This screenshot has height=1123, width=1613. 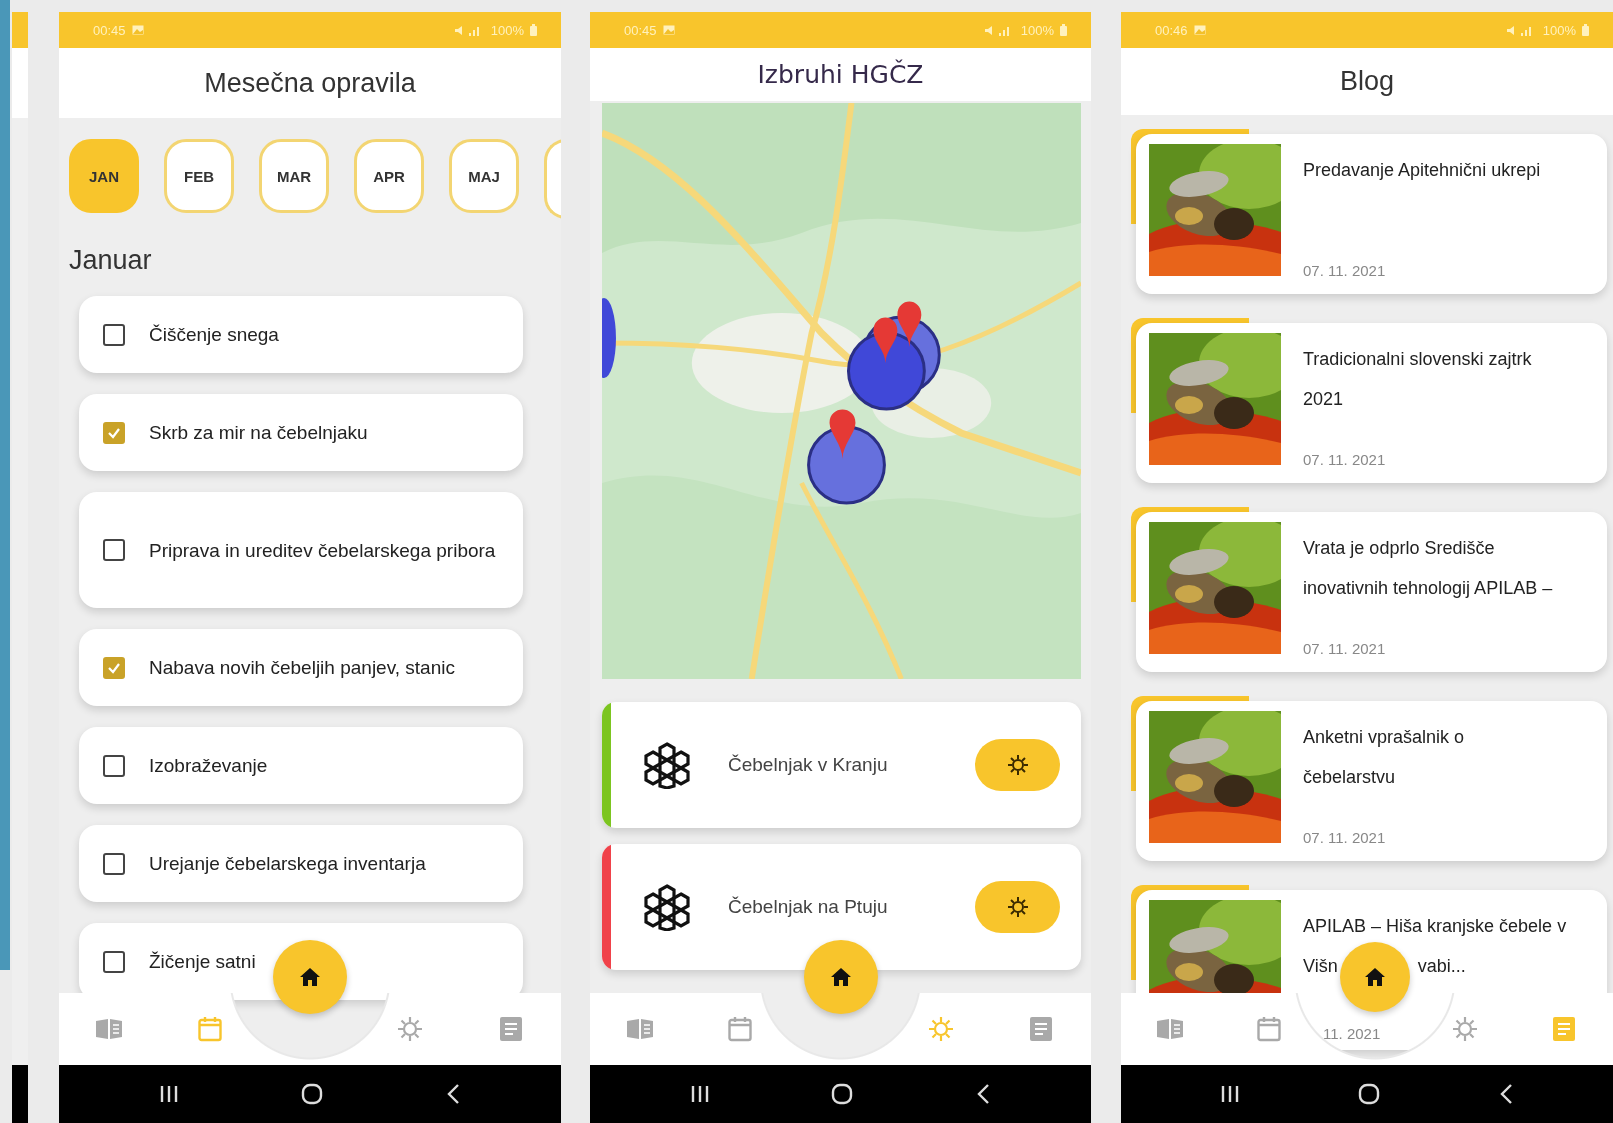 I want to click on task-label: Čiščenje snega, so click(x=214, y=335).